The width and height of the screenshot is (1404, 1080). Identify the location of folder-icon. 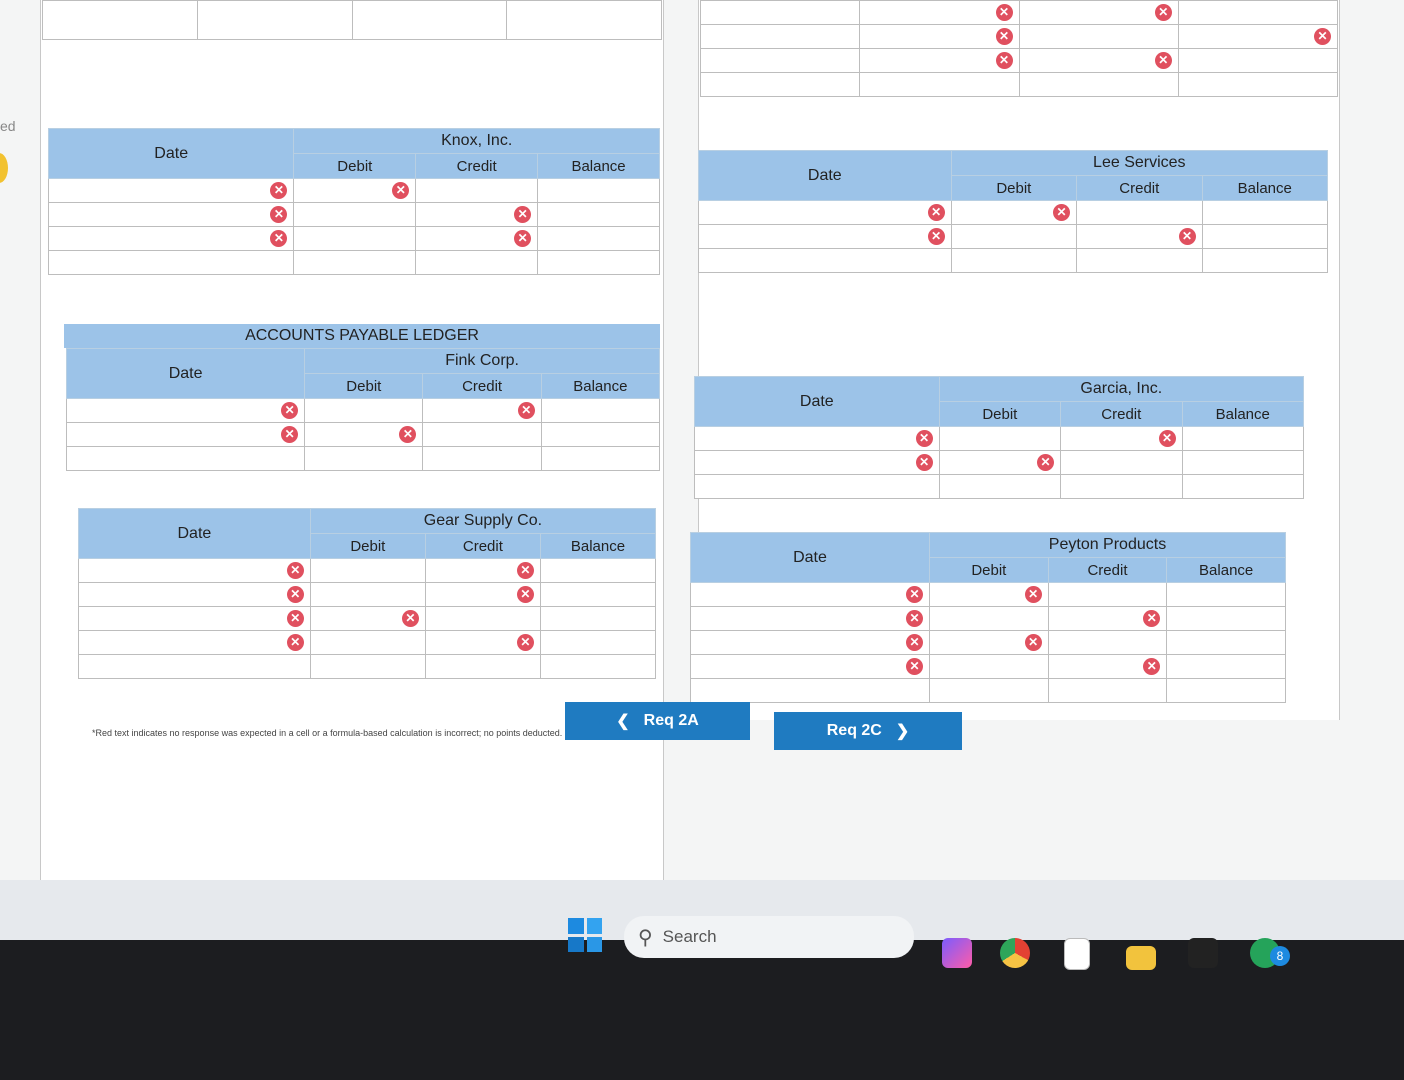
(1141, 958).